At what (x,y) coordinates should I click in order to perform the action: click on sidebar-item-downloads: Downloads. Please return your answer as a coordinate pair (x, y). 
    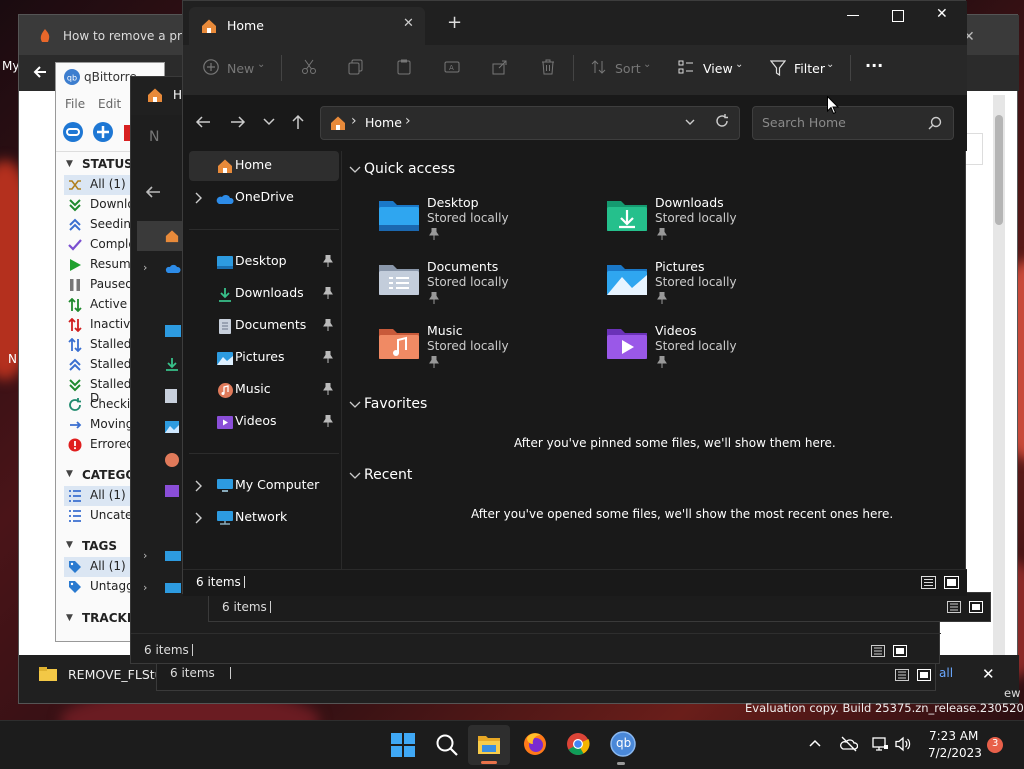
    Looking at the image, I should click on (264, 294).